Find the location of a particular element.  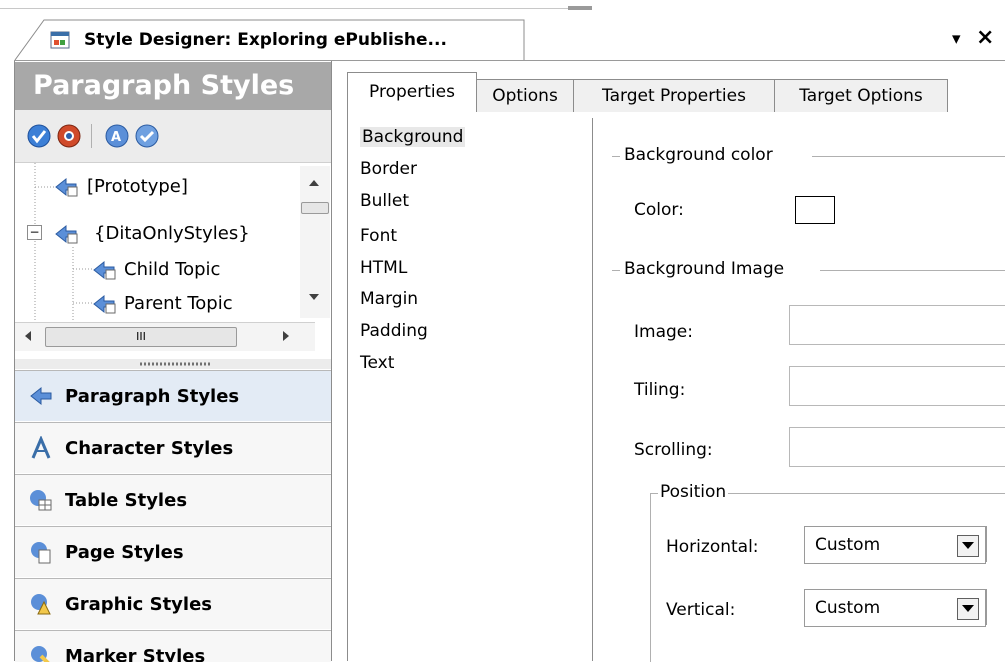

style-designer-icon is located at coordinates (61, 40).